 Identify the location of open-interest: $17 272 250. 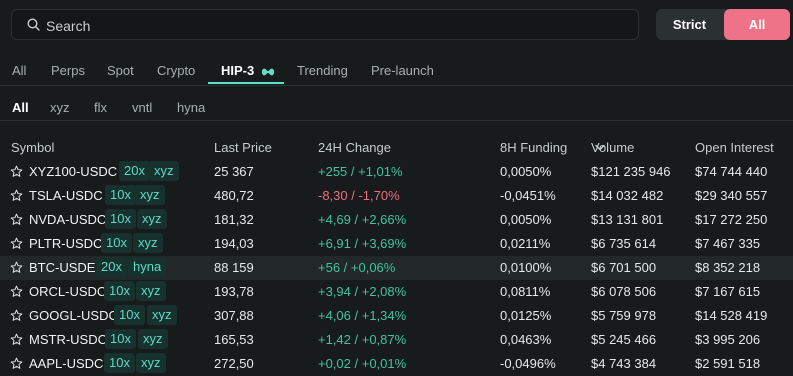
(731, 219).